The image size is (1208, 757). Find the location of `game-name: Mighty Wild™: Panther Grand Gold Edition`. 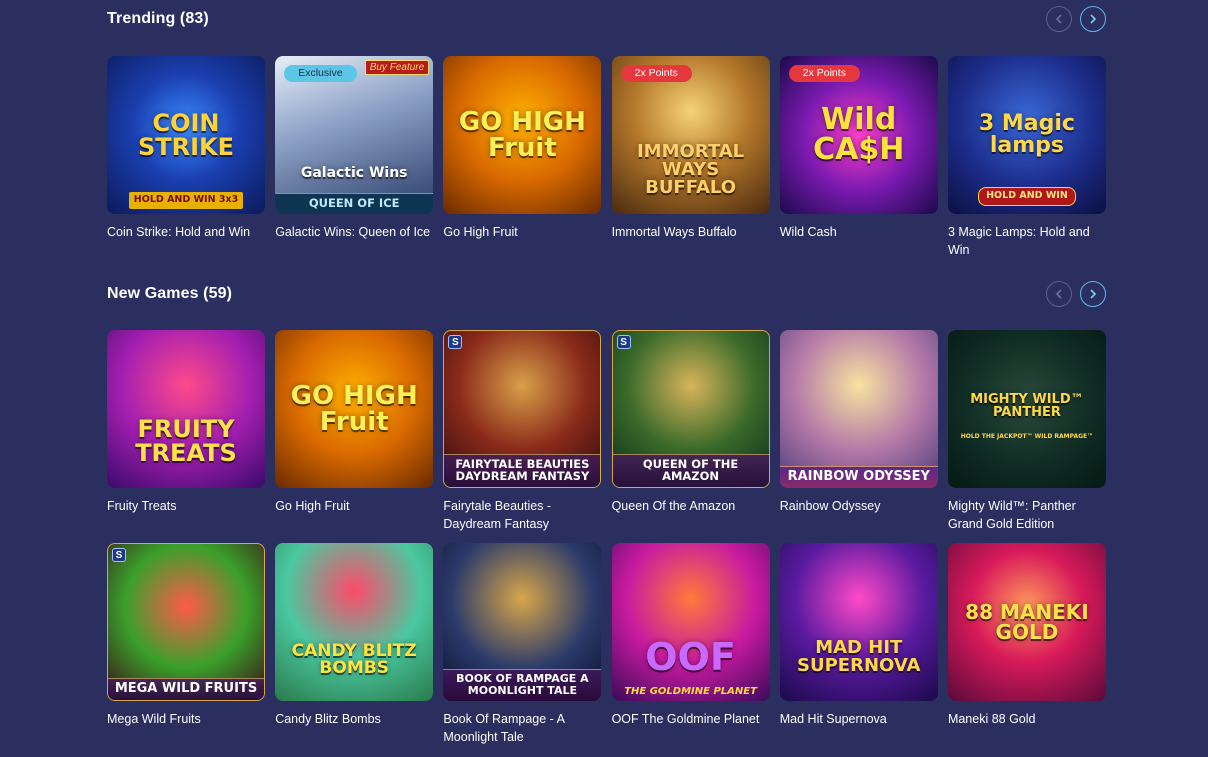

game-name: Mighty Wild™: Panther Grand Gold Edition is located at coordinates (1027, 515).